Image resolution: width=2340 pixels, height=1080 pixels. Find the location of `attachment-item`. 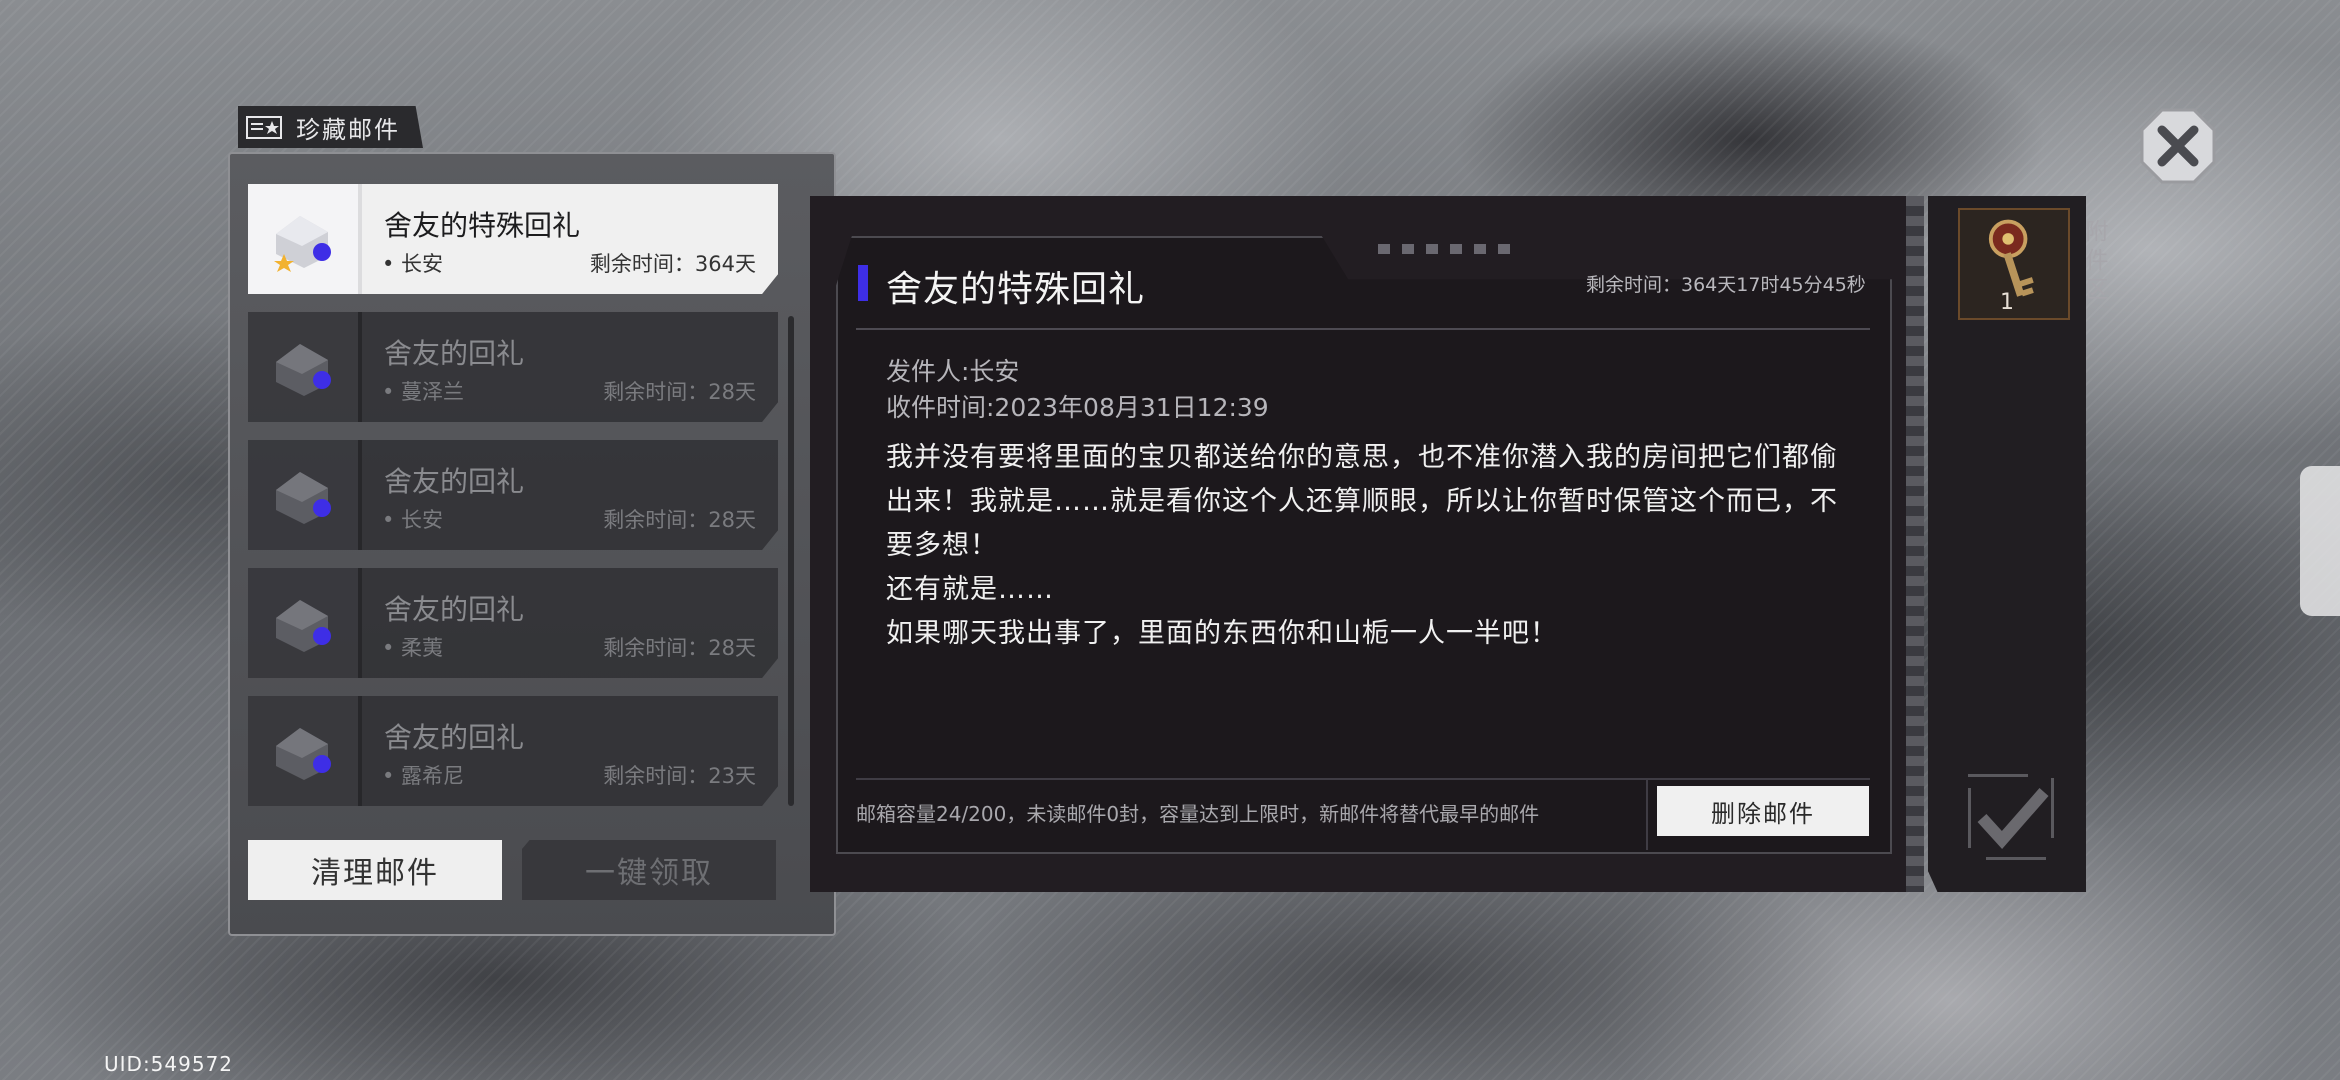

attachment-item is located at coordinates (2014, 264).